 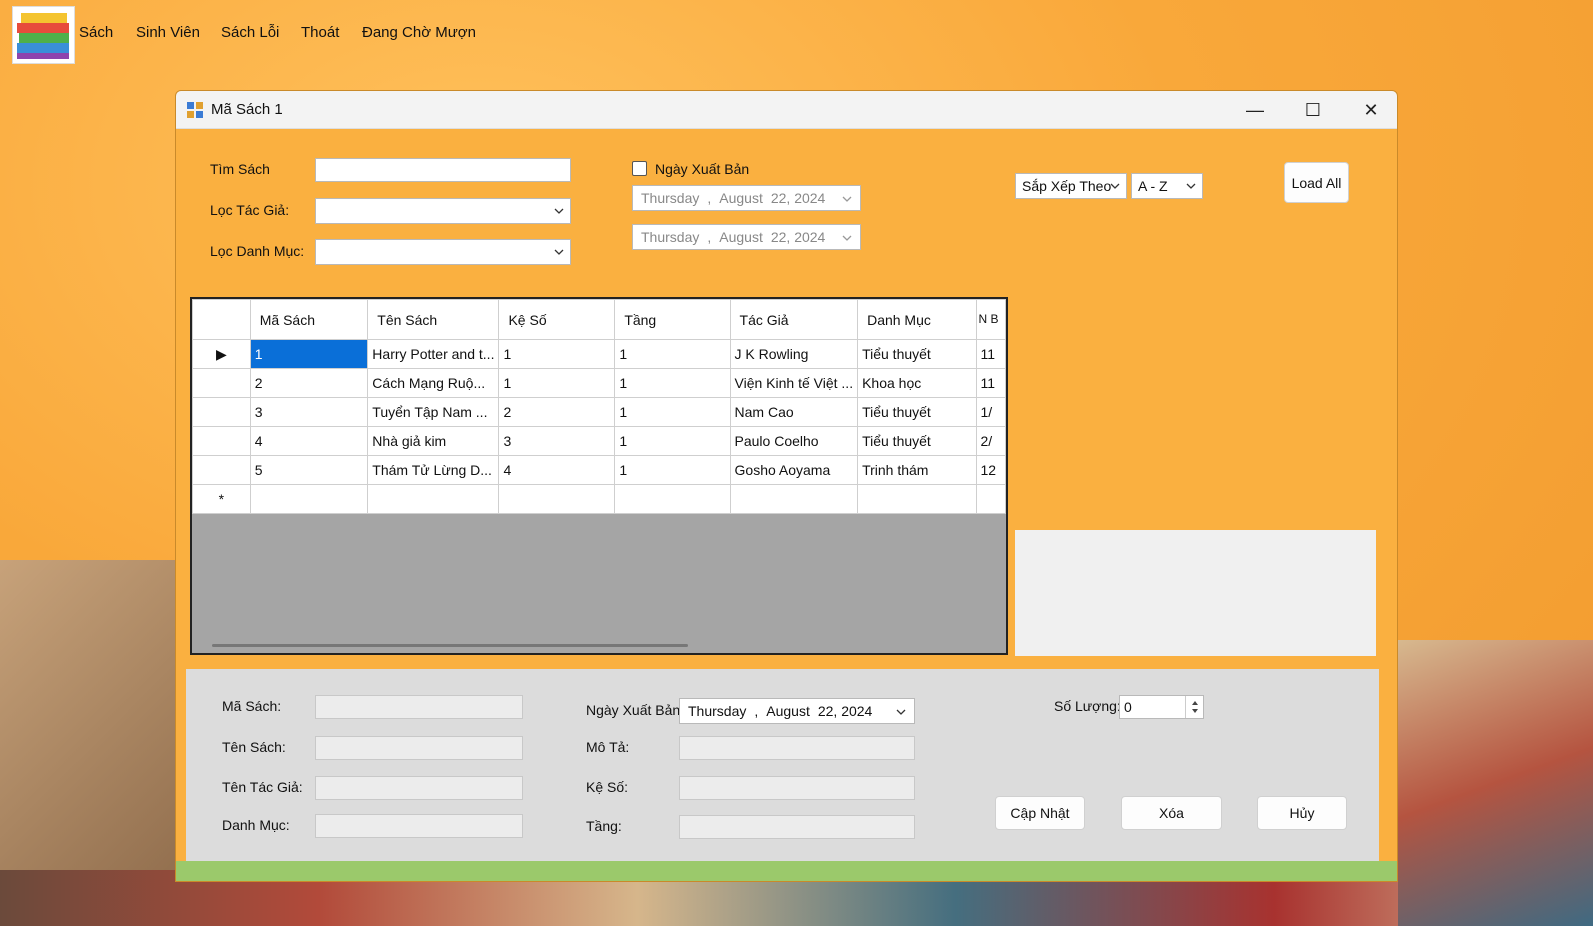 I want to click on update-button: Cập Nhật, so click(x=1040, y=813).